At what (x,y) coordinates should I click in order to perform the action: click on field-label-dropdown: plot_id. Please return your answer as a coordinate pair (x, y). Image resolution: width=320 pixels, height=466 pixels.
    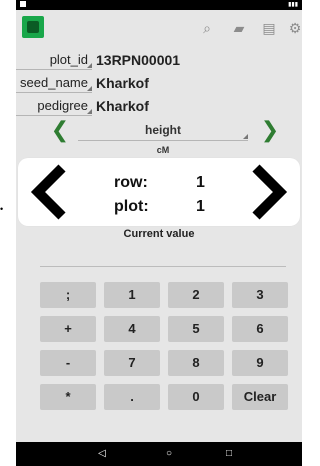
    Looking at the image, I should click on (54, 60).